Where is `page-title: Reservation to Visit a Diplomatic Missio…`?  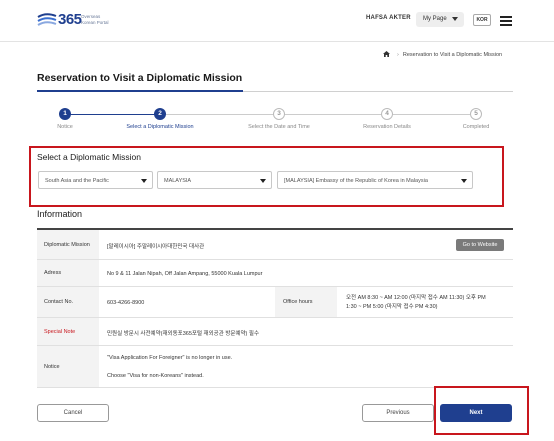
page-title: Reservation to Visit a Diplomatic Missio… is located at coordinates (140, 78).